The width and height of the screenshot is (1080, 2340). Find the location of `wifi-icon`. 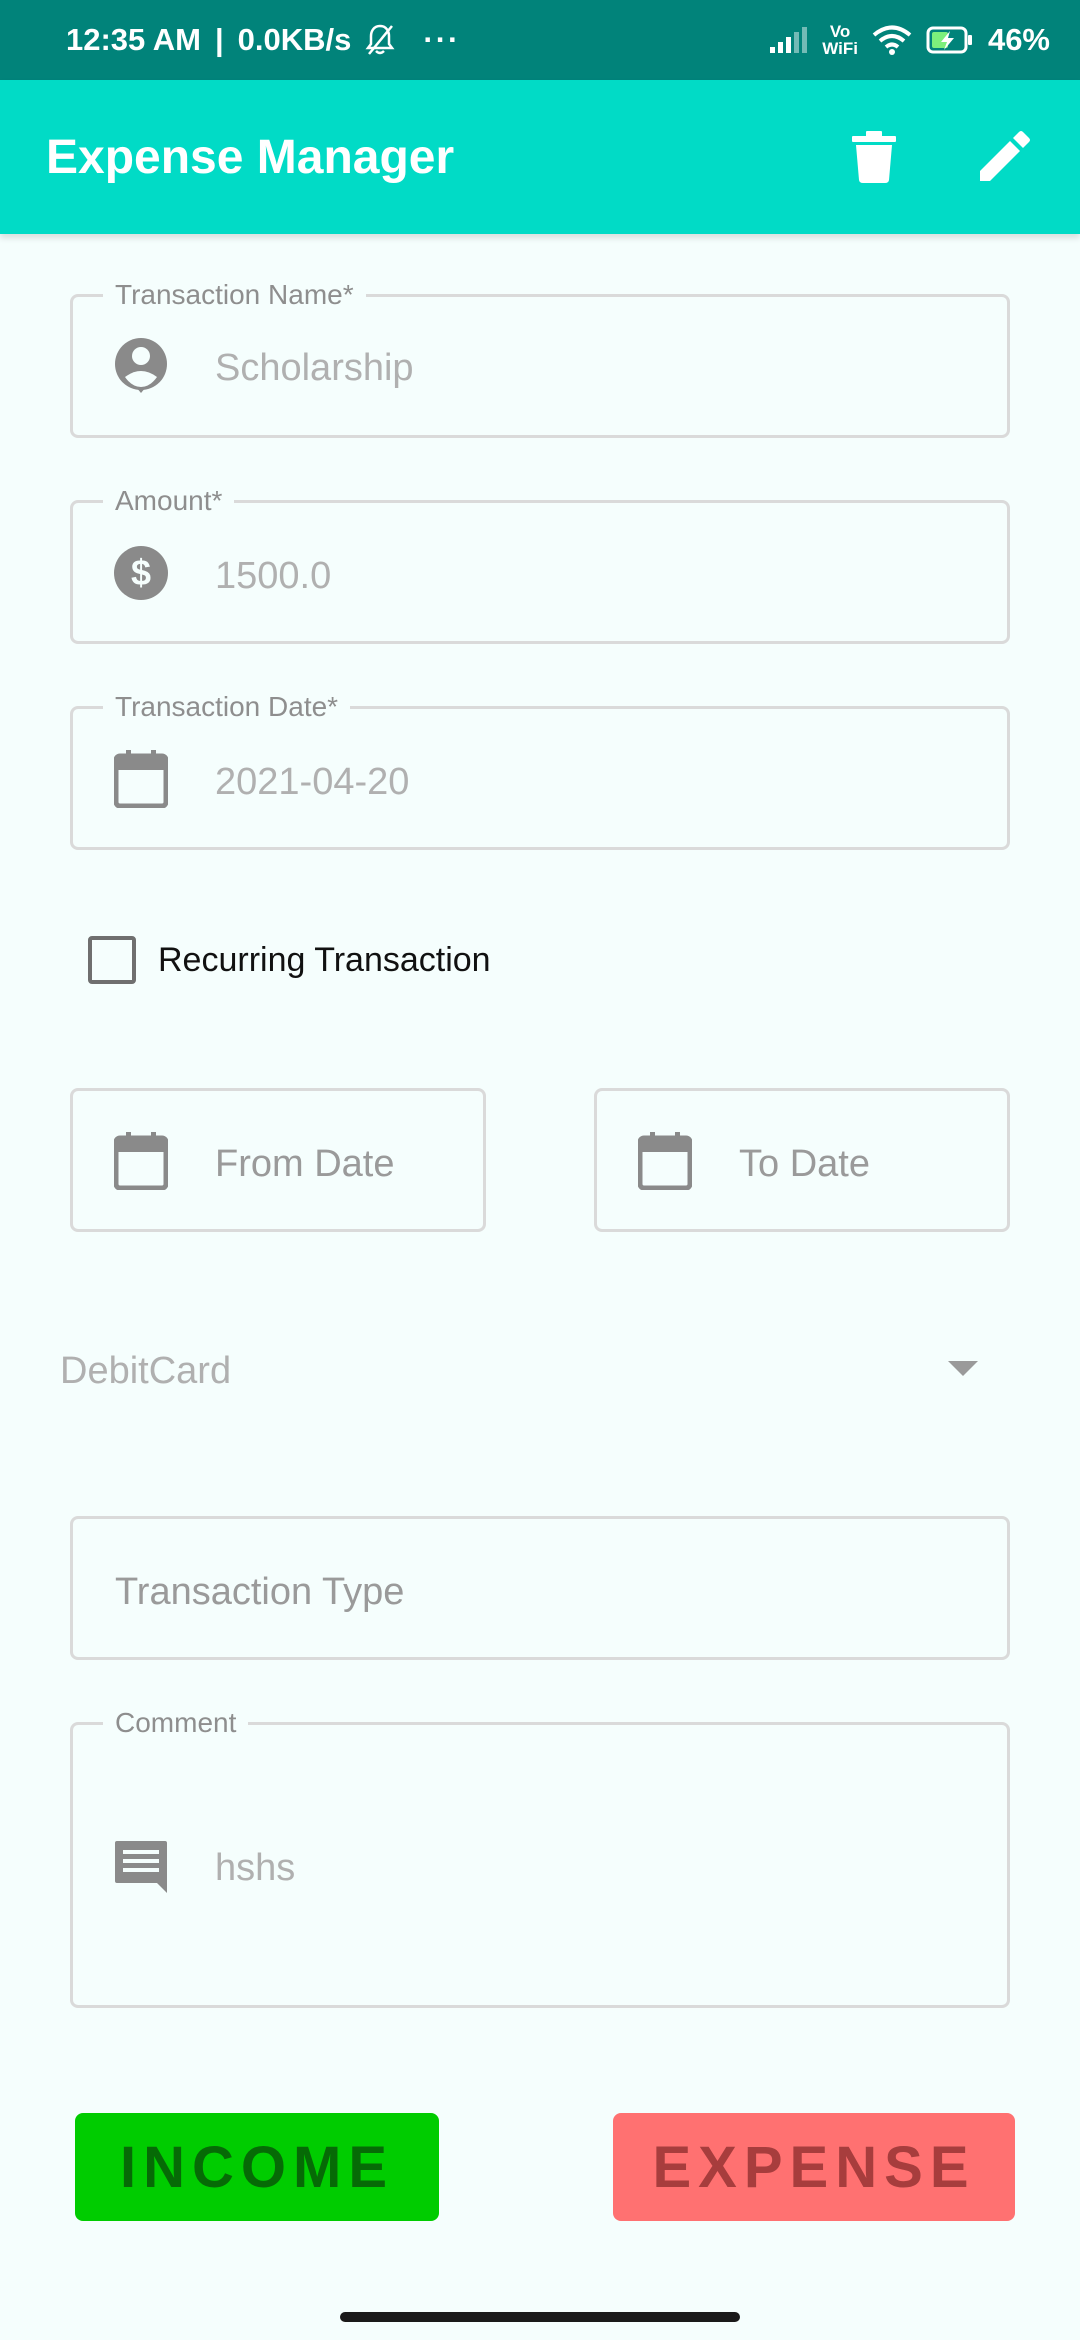

wifi-icon is located at coordinates (892, 40).